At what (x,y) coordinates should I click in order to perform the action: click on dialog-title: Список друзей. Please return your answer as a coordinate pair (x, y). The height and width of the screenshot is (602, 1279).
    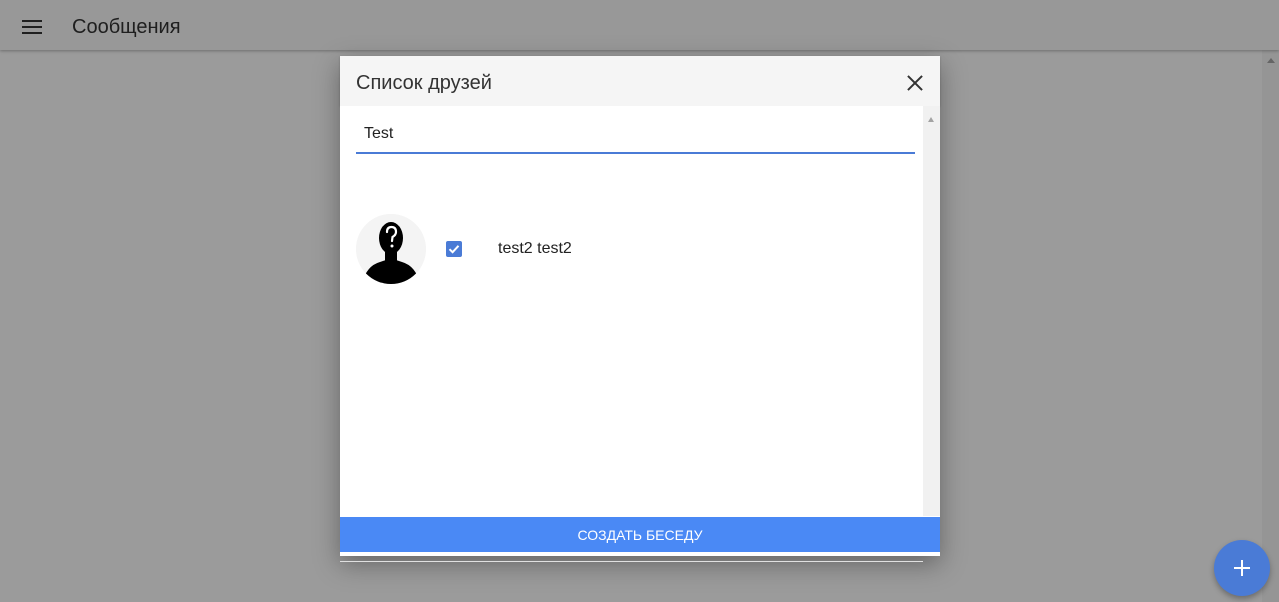
    Looking at the image, I should click on (424, 83).